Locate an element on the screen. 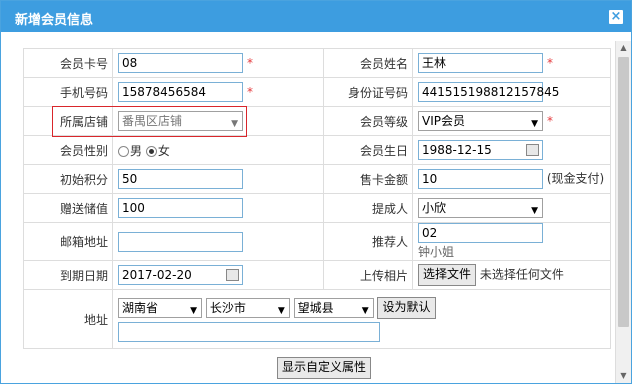  gender-female-label: 女 is located at coordinates (163, 150).